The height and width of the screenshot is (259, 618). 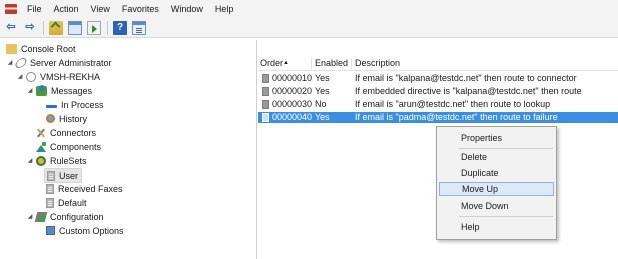 What do you see at coordinates (76, 146) in the screenshot?
I see `tree-node-label: Components` at bounding box center [76, 146].